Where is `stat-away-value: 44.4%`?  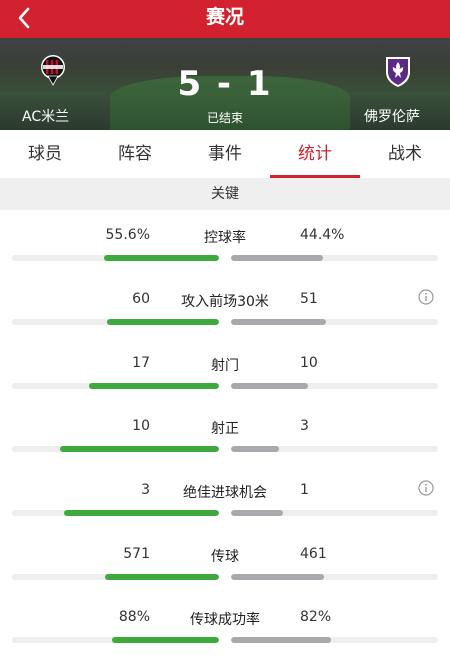 stat-away-value: 44.4% is located at coordinates (322, 235).